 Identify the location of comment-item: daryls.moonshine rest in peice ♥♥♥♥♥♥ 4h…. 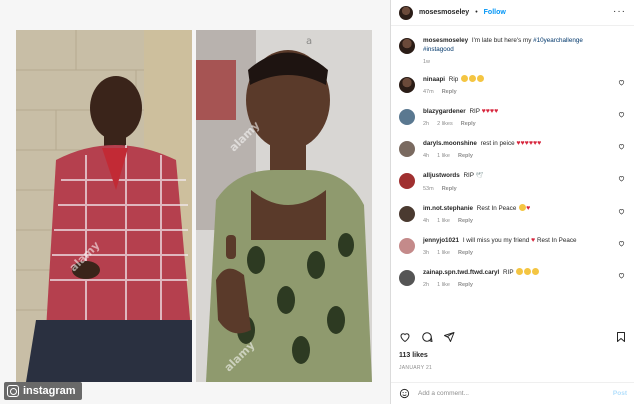
(513, 149).